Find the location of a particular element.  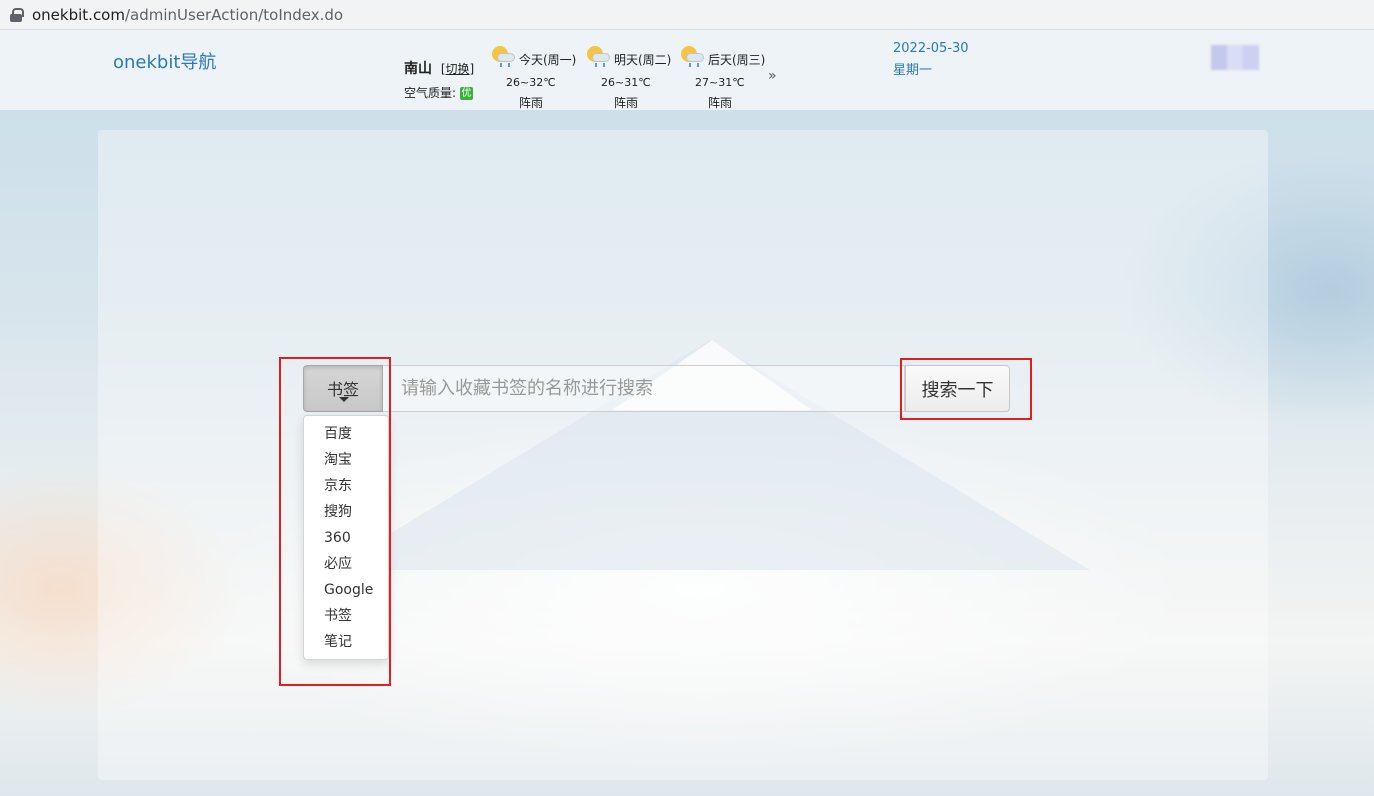

brand-logo-link: onekbit导航 is located at coordinates (164, 61).